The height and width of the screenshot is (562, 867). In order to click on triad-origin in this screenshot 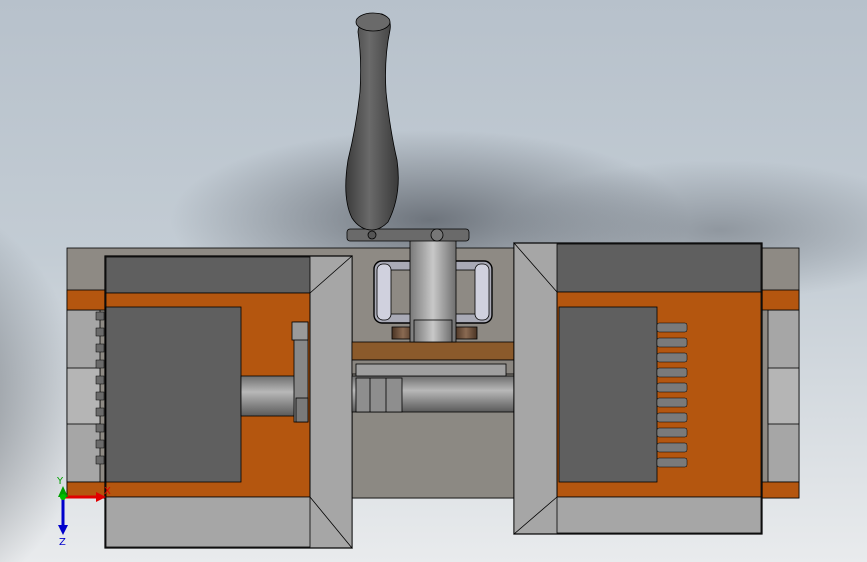, I will do `click(63, 497)`.